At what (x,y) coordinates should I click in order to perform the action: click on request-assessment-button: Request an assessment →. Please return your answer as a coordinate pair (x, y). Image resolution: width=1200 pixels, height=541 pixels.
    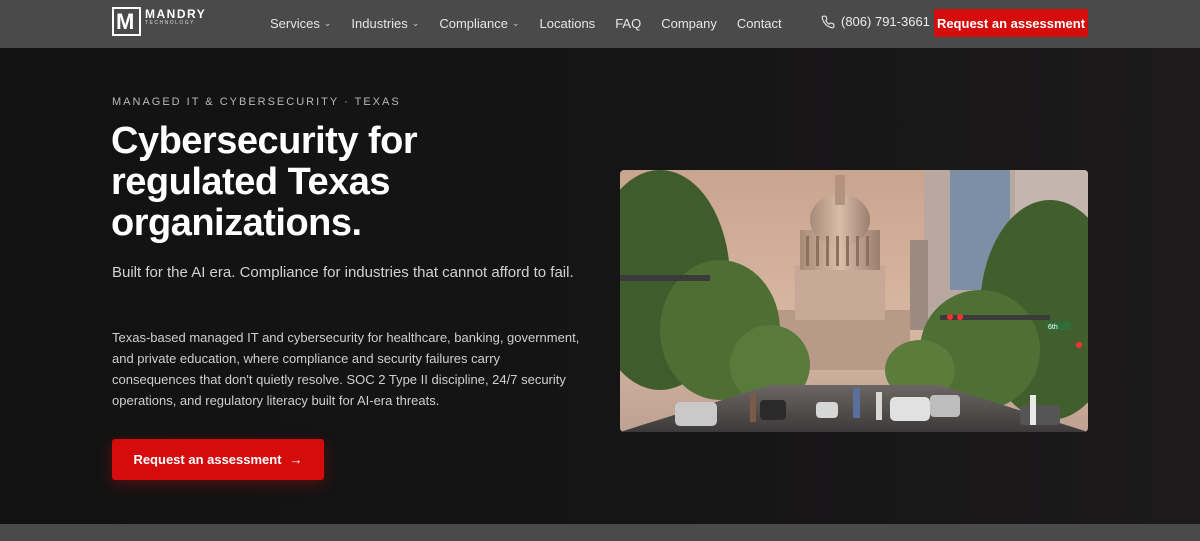
    Looking at the image, I should click on (218, 459).